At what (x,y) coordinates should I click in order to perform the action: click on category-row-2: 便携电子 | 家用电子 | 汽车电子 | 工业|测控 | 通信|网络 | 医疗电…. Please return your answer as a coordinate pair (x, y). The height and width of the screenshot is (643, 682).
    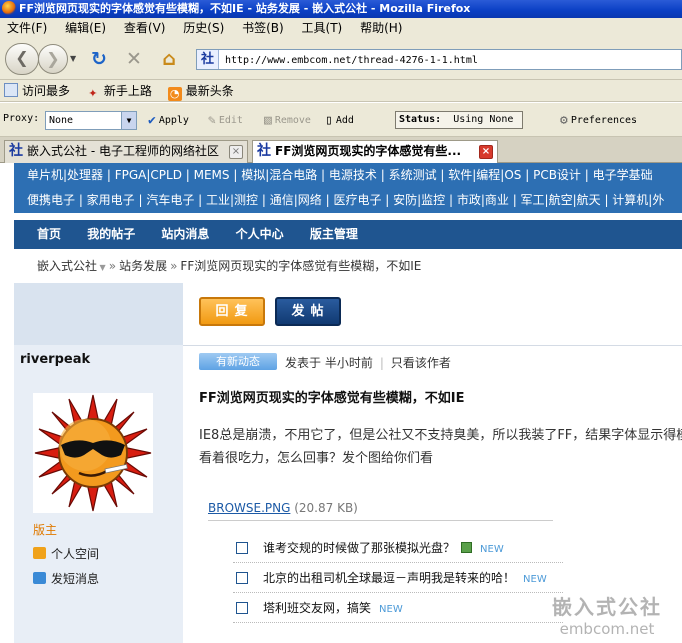
    Looking at the image, I should click on (348, 200).